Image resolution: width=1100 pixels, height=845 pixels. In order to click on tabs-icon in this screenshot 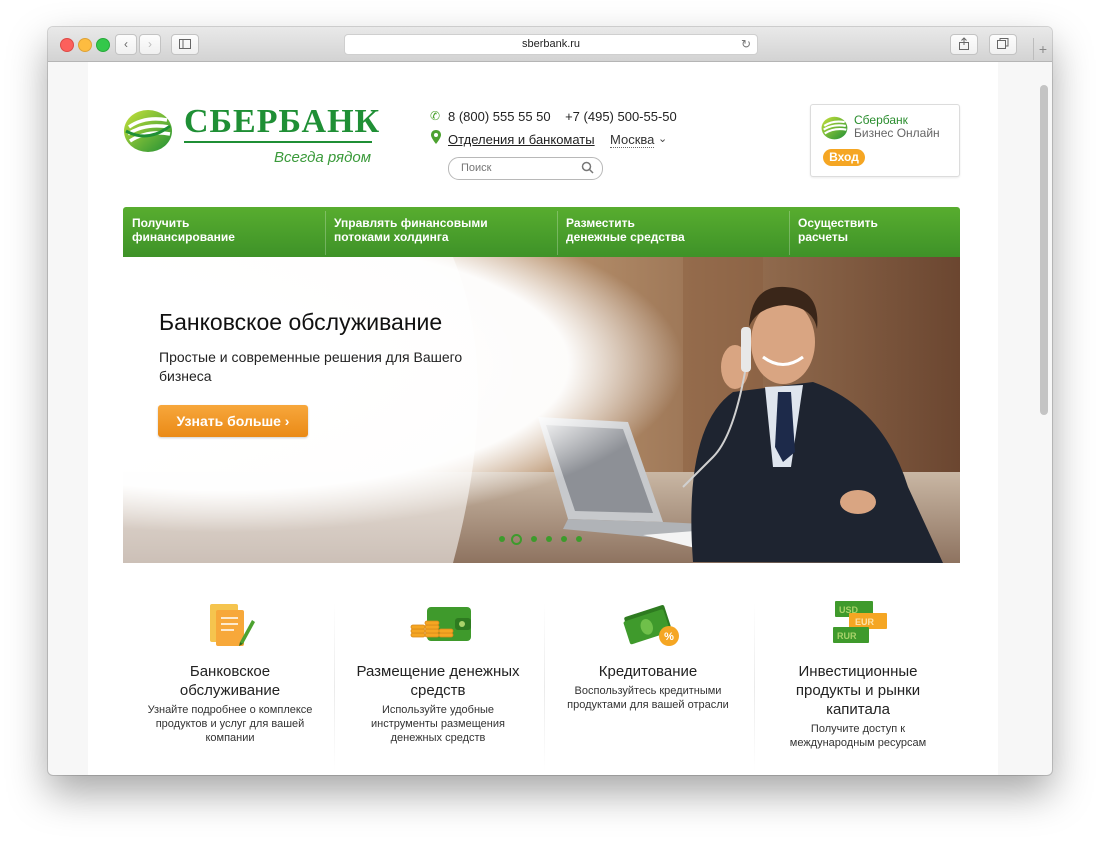, I will do `click(1003, 43)`.